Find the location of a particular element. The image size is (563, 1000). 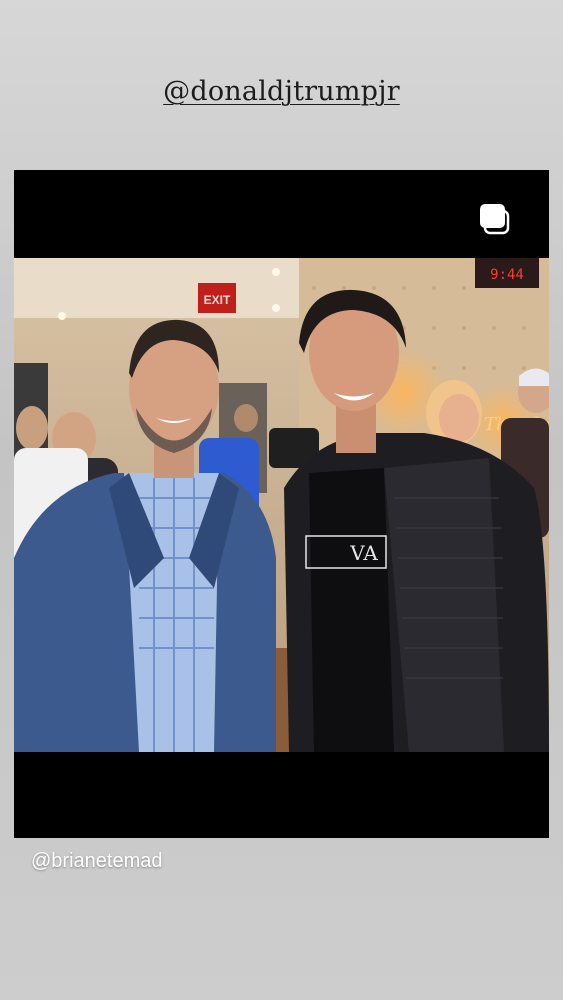

exit-sign-text: EXIT is located at coordinates (217, 300).